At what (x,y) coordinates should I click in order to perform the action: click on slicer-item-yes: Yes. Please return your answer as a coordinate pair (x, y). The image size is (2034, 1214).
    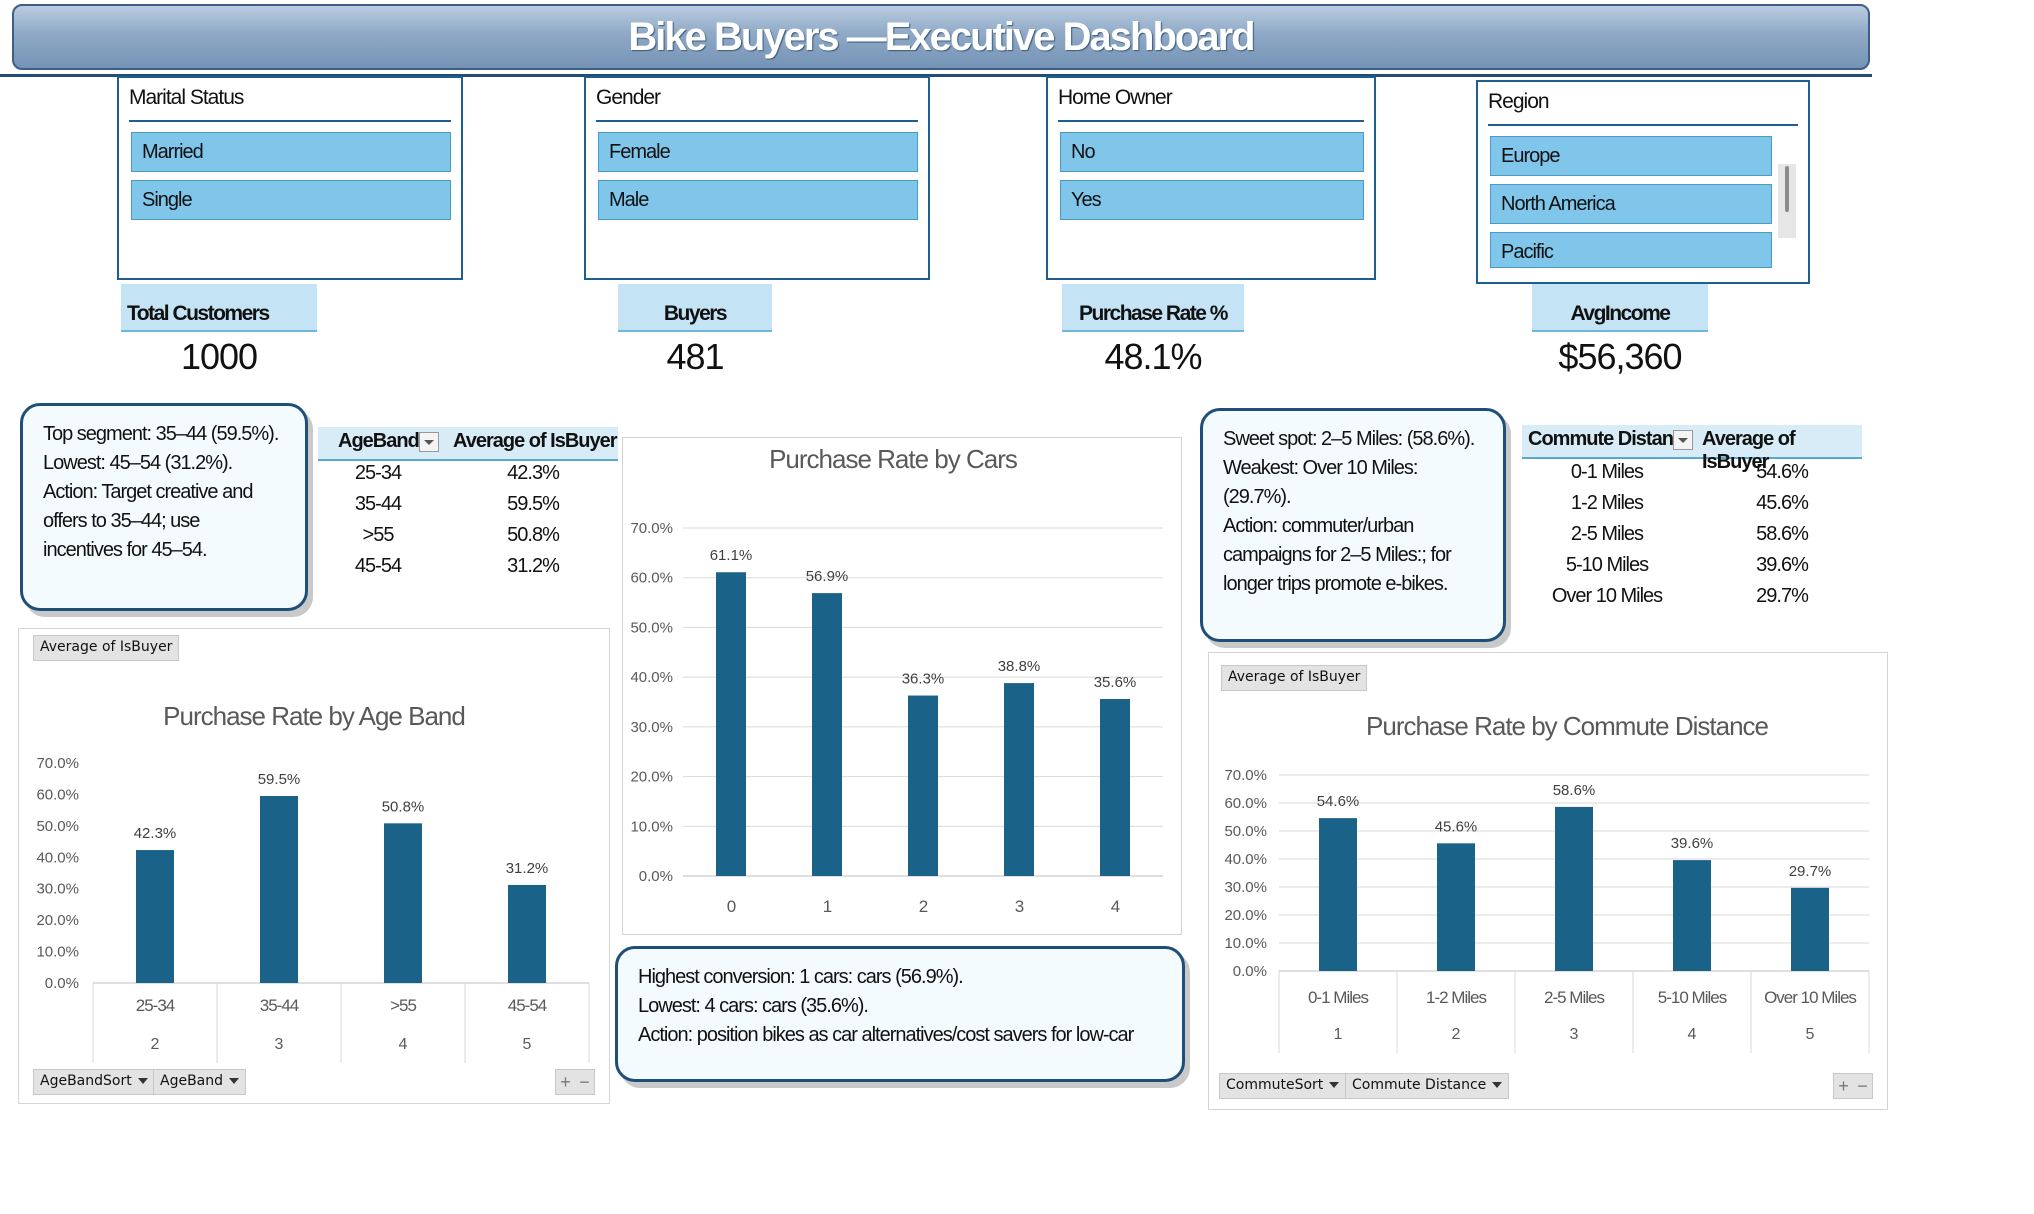
    Looking at the image, I should click on (1212, 200).